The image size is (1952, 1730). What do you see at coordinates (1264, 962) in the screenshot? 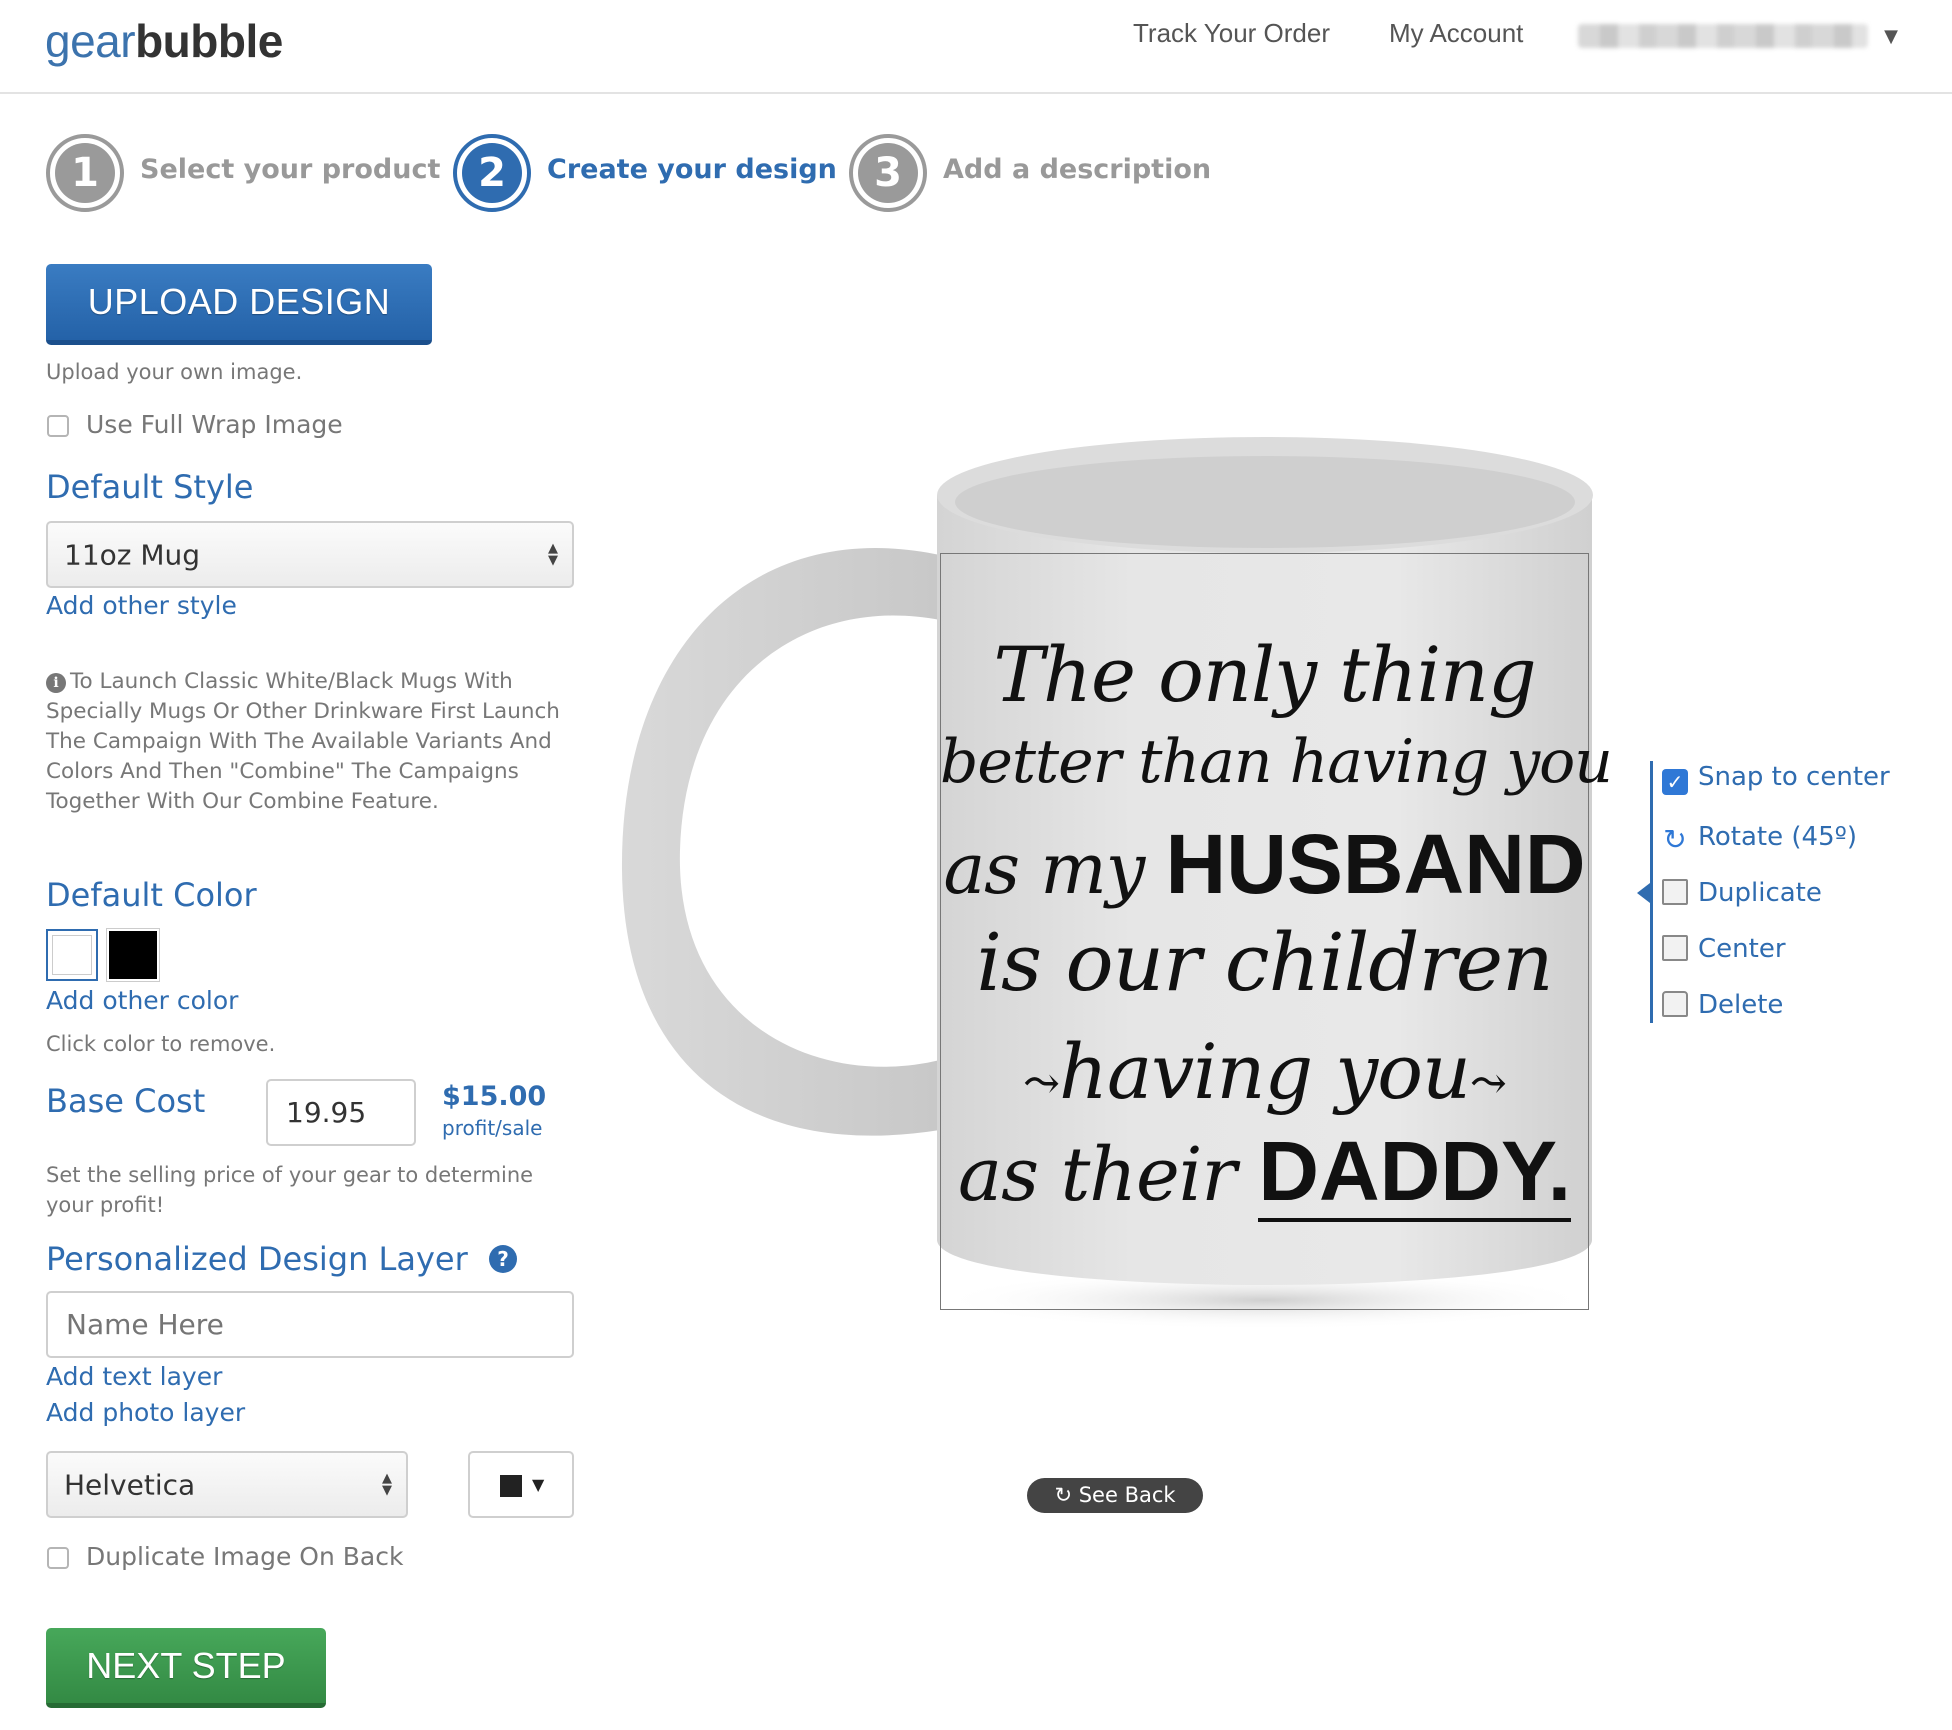
I see `quote-line-4: is our children` at bounding box center [1264, 962].